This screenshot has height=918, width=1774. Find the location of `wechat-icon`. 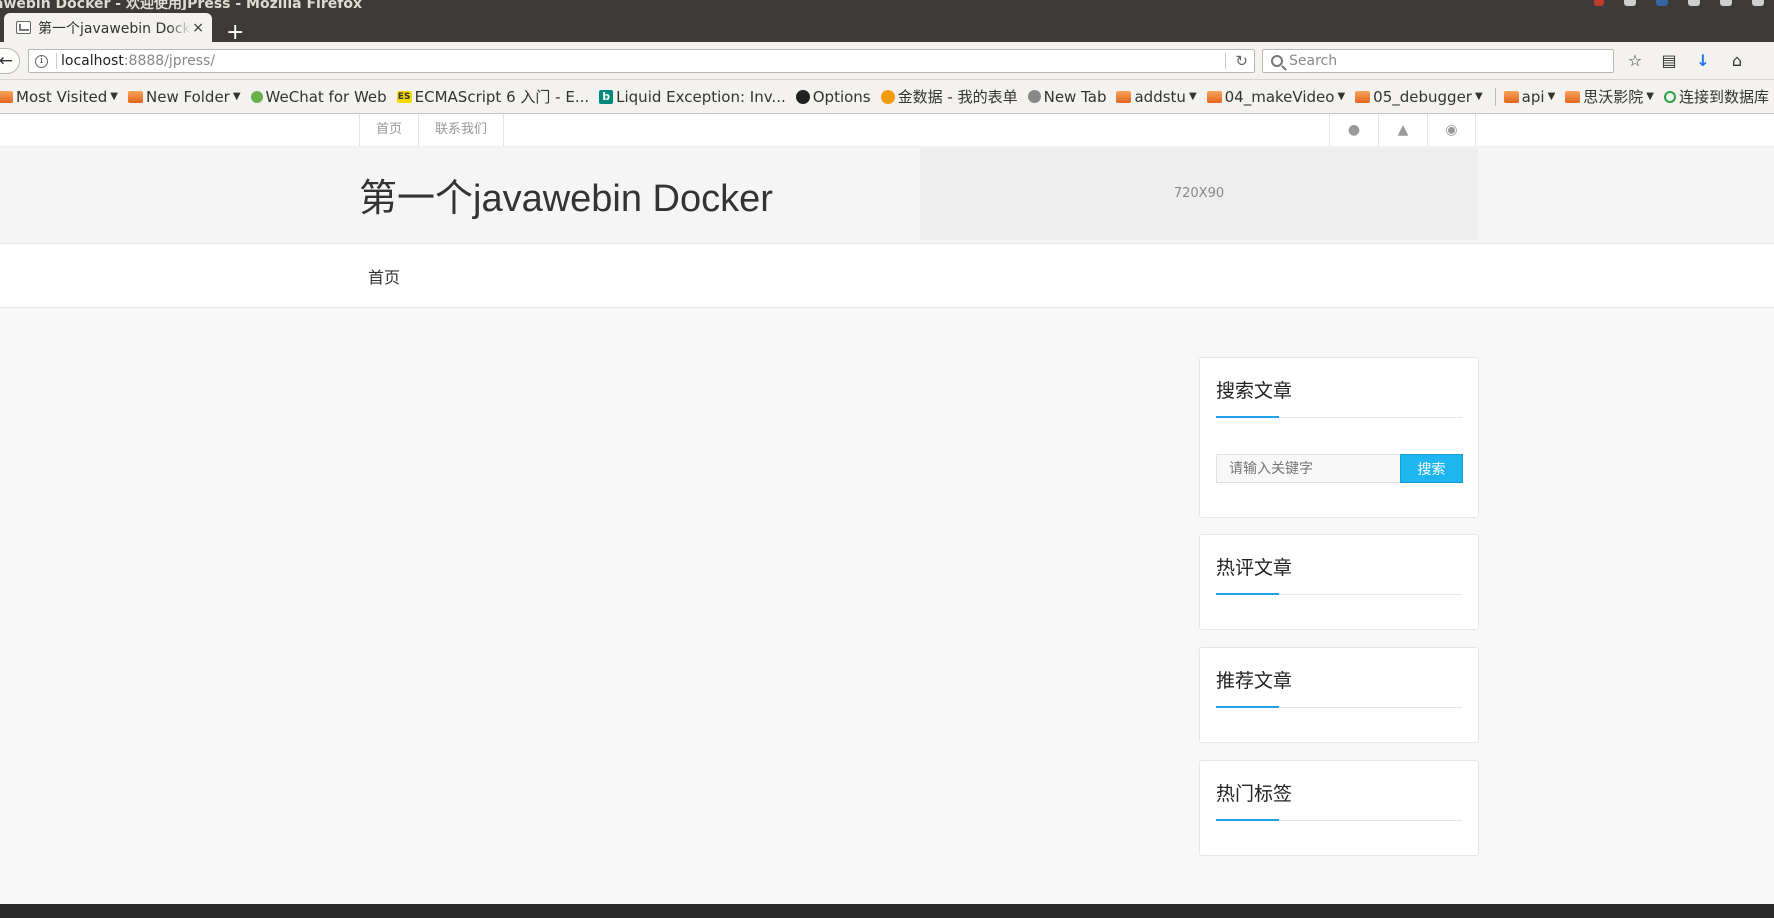

wechat-icon is located at coordinates (256, 96).